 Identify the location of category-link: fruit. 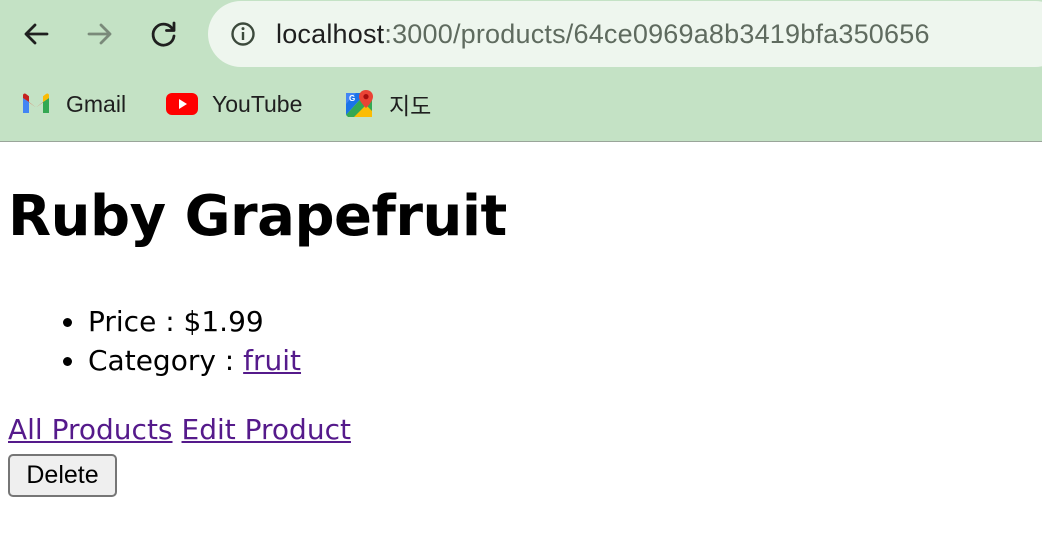
(272, 360).